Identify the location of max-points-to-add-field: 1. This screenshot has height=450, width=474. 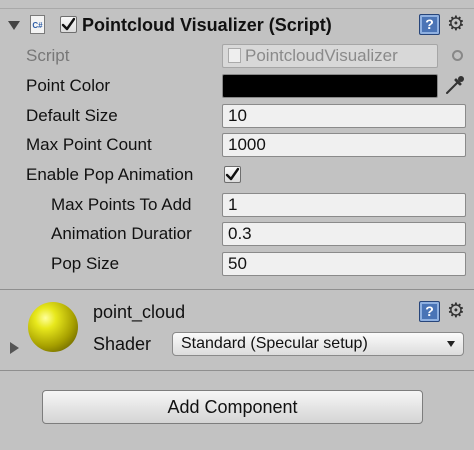
(344, 205).